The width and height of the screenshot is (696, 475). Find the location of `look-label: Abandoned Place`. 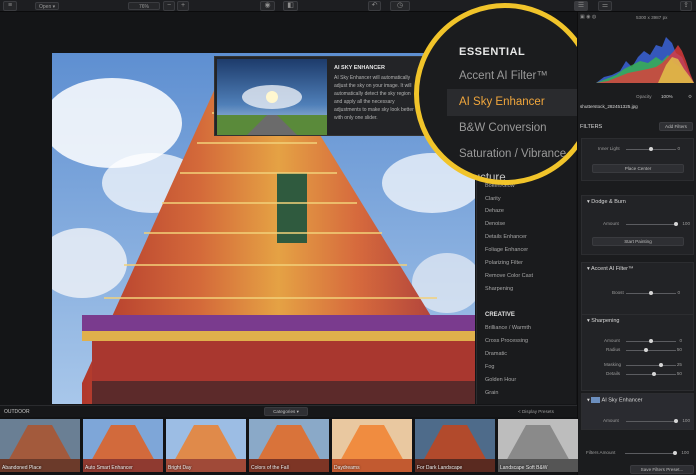

look-label: Abandoned Place is located at coordinates (22, 468).